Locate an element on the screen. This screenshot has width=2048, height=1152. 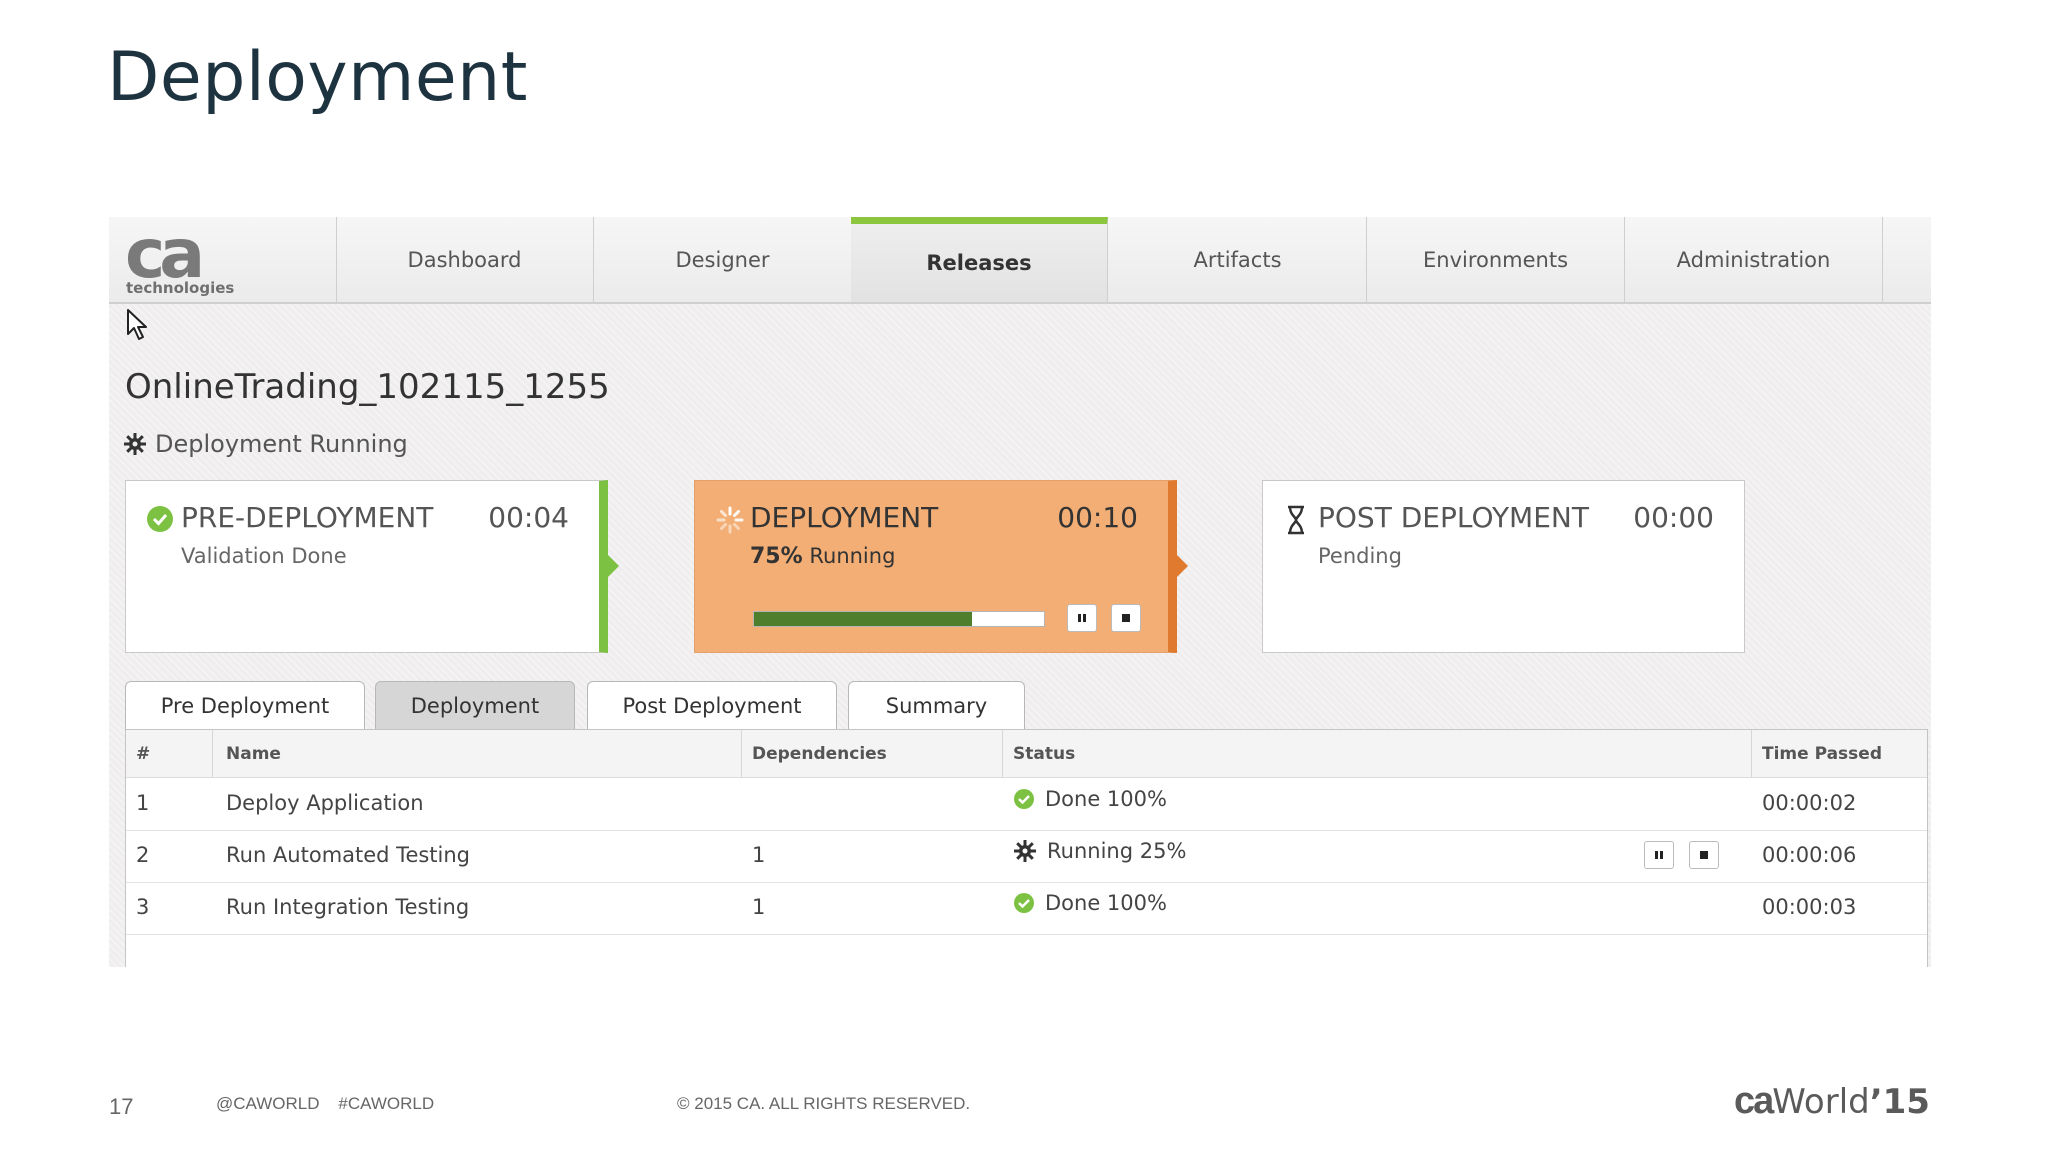
caworld-logo-world: World is located at coordinates (1821, 1102).